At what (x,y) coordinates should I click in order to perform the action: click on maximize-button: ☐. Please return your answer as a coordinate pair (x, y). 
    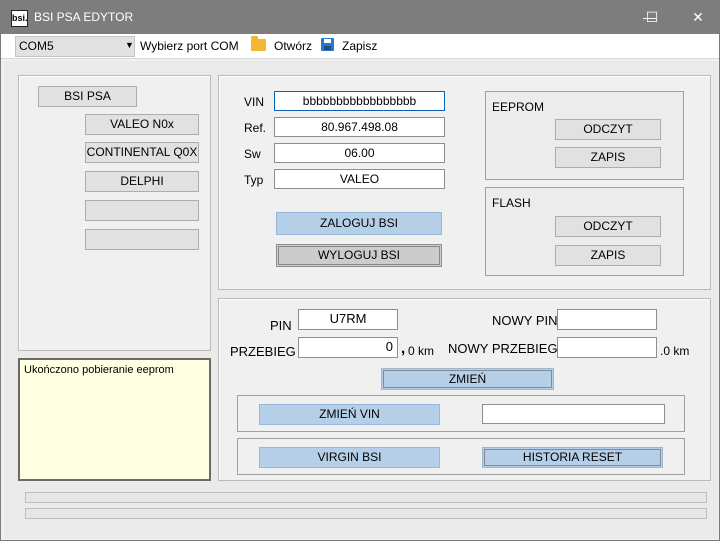
    Looking at the image, I should click on (652, 17).